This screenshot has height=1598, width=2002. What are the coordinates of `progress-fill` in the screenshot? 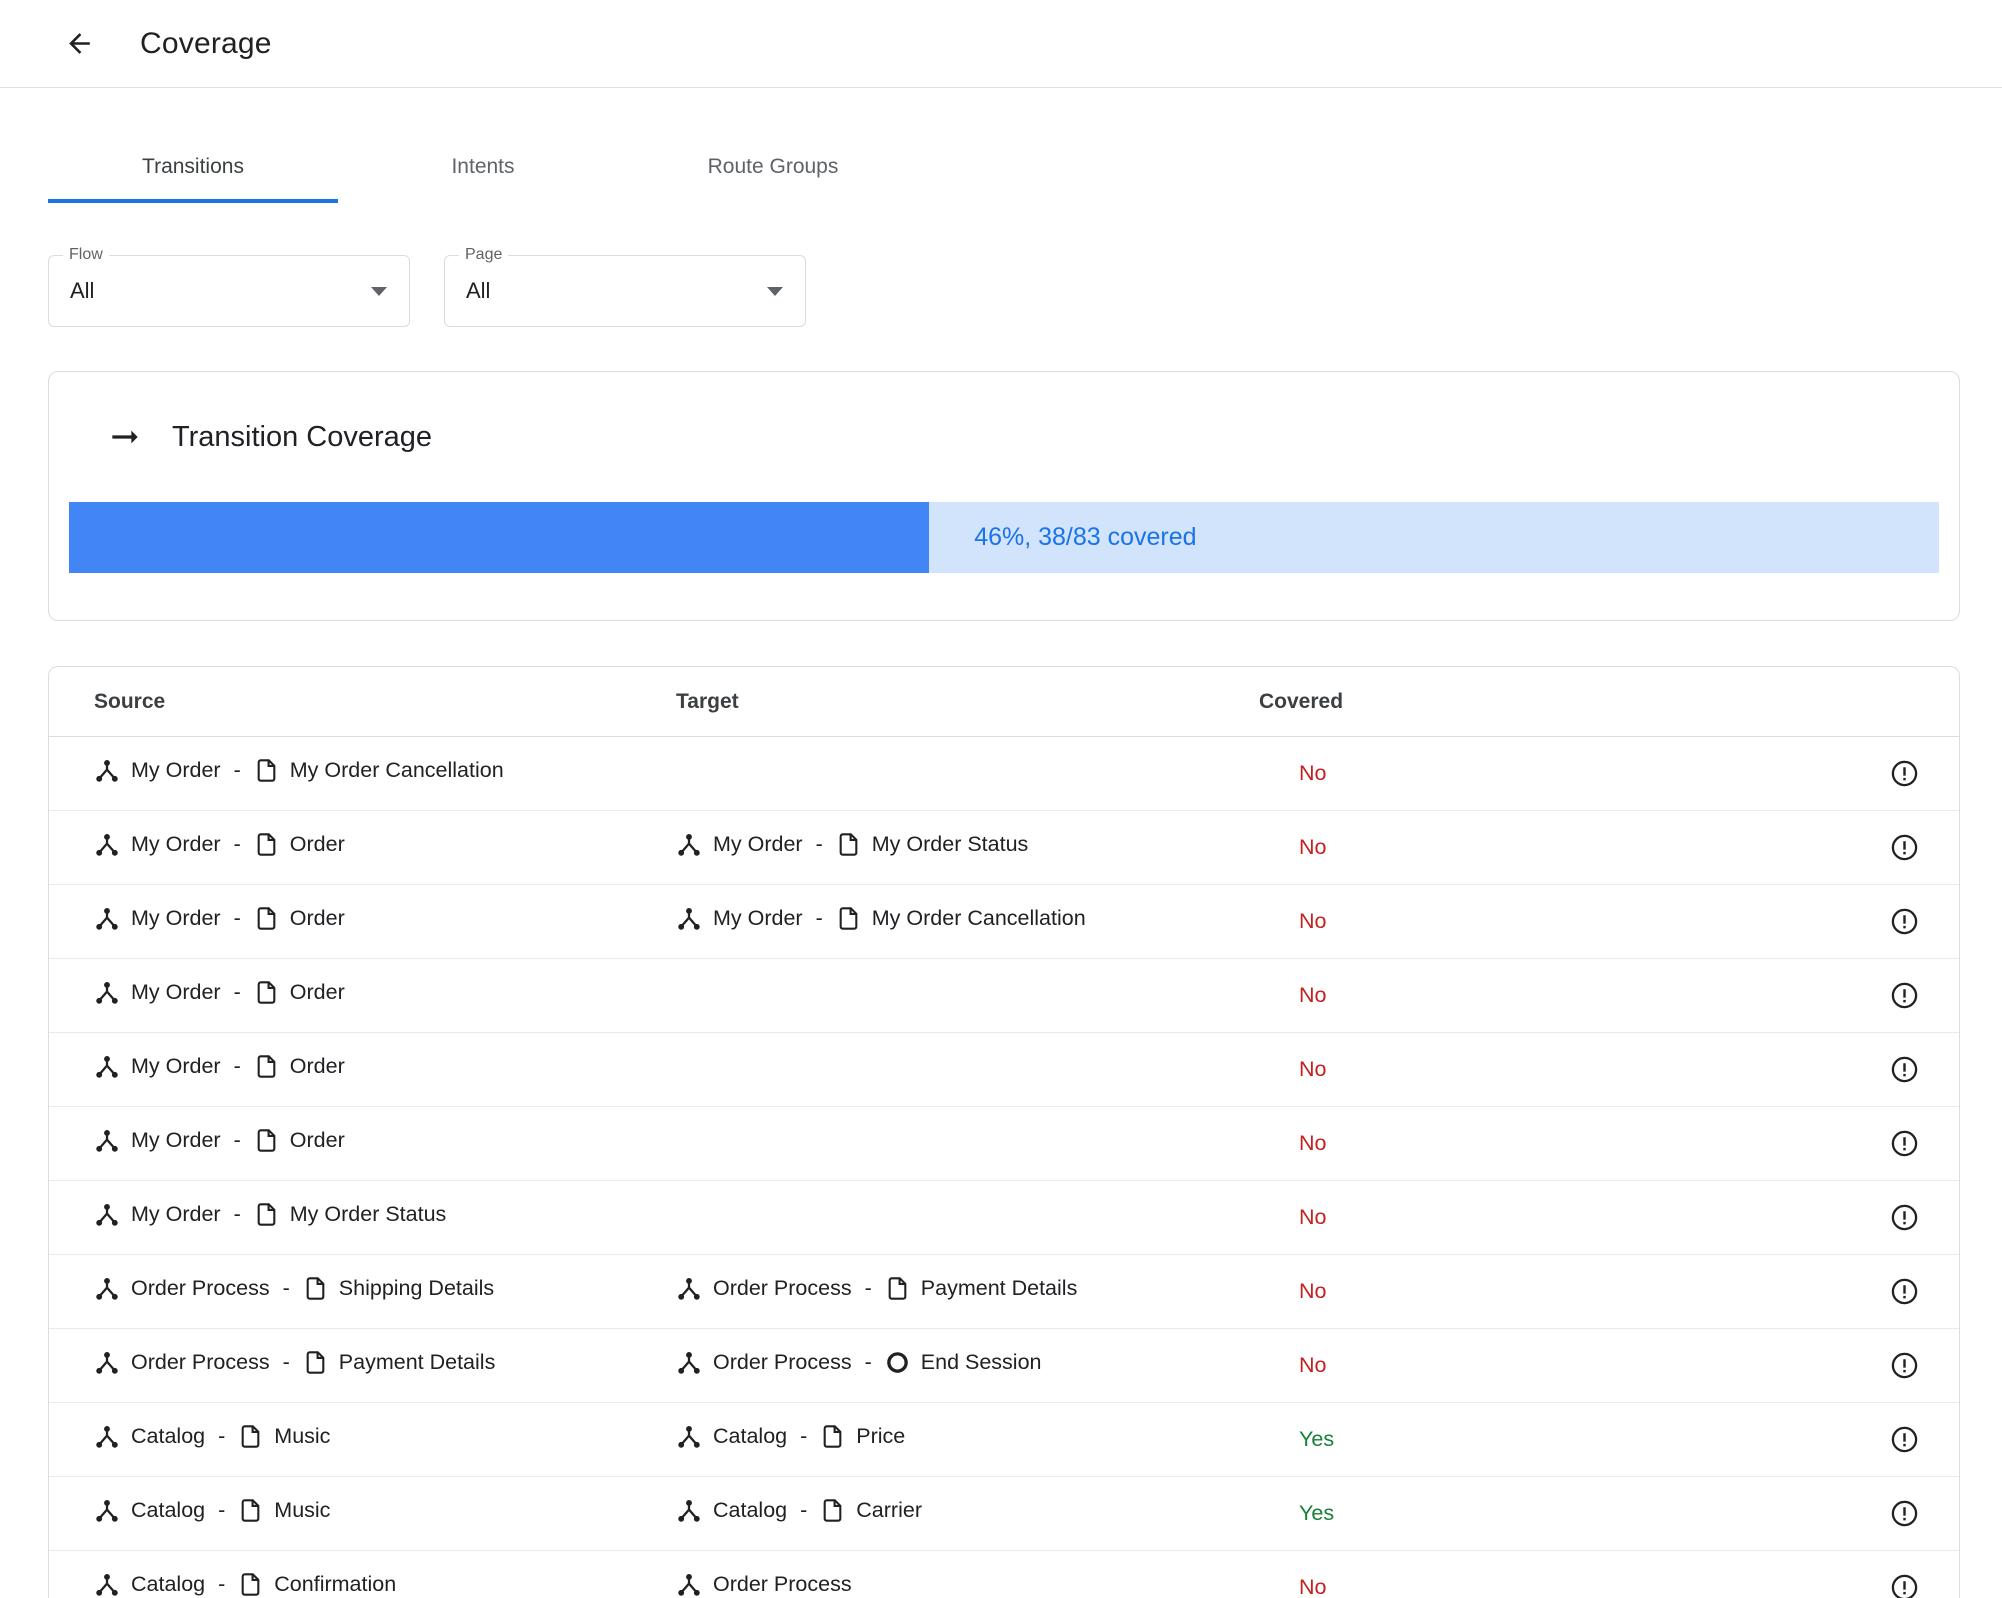 It's located at (499, 537).